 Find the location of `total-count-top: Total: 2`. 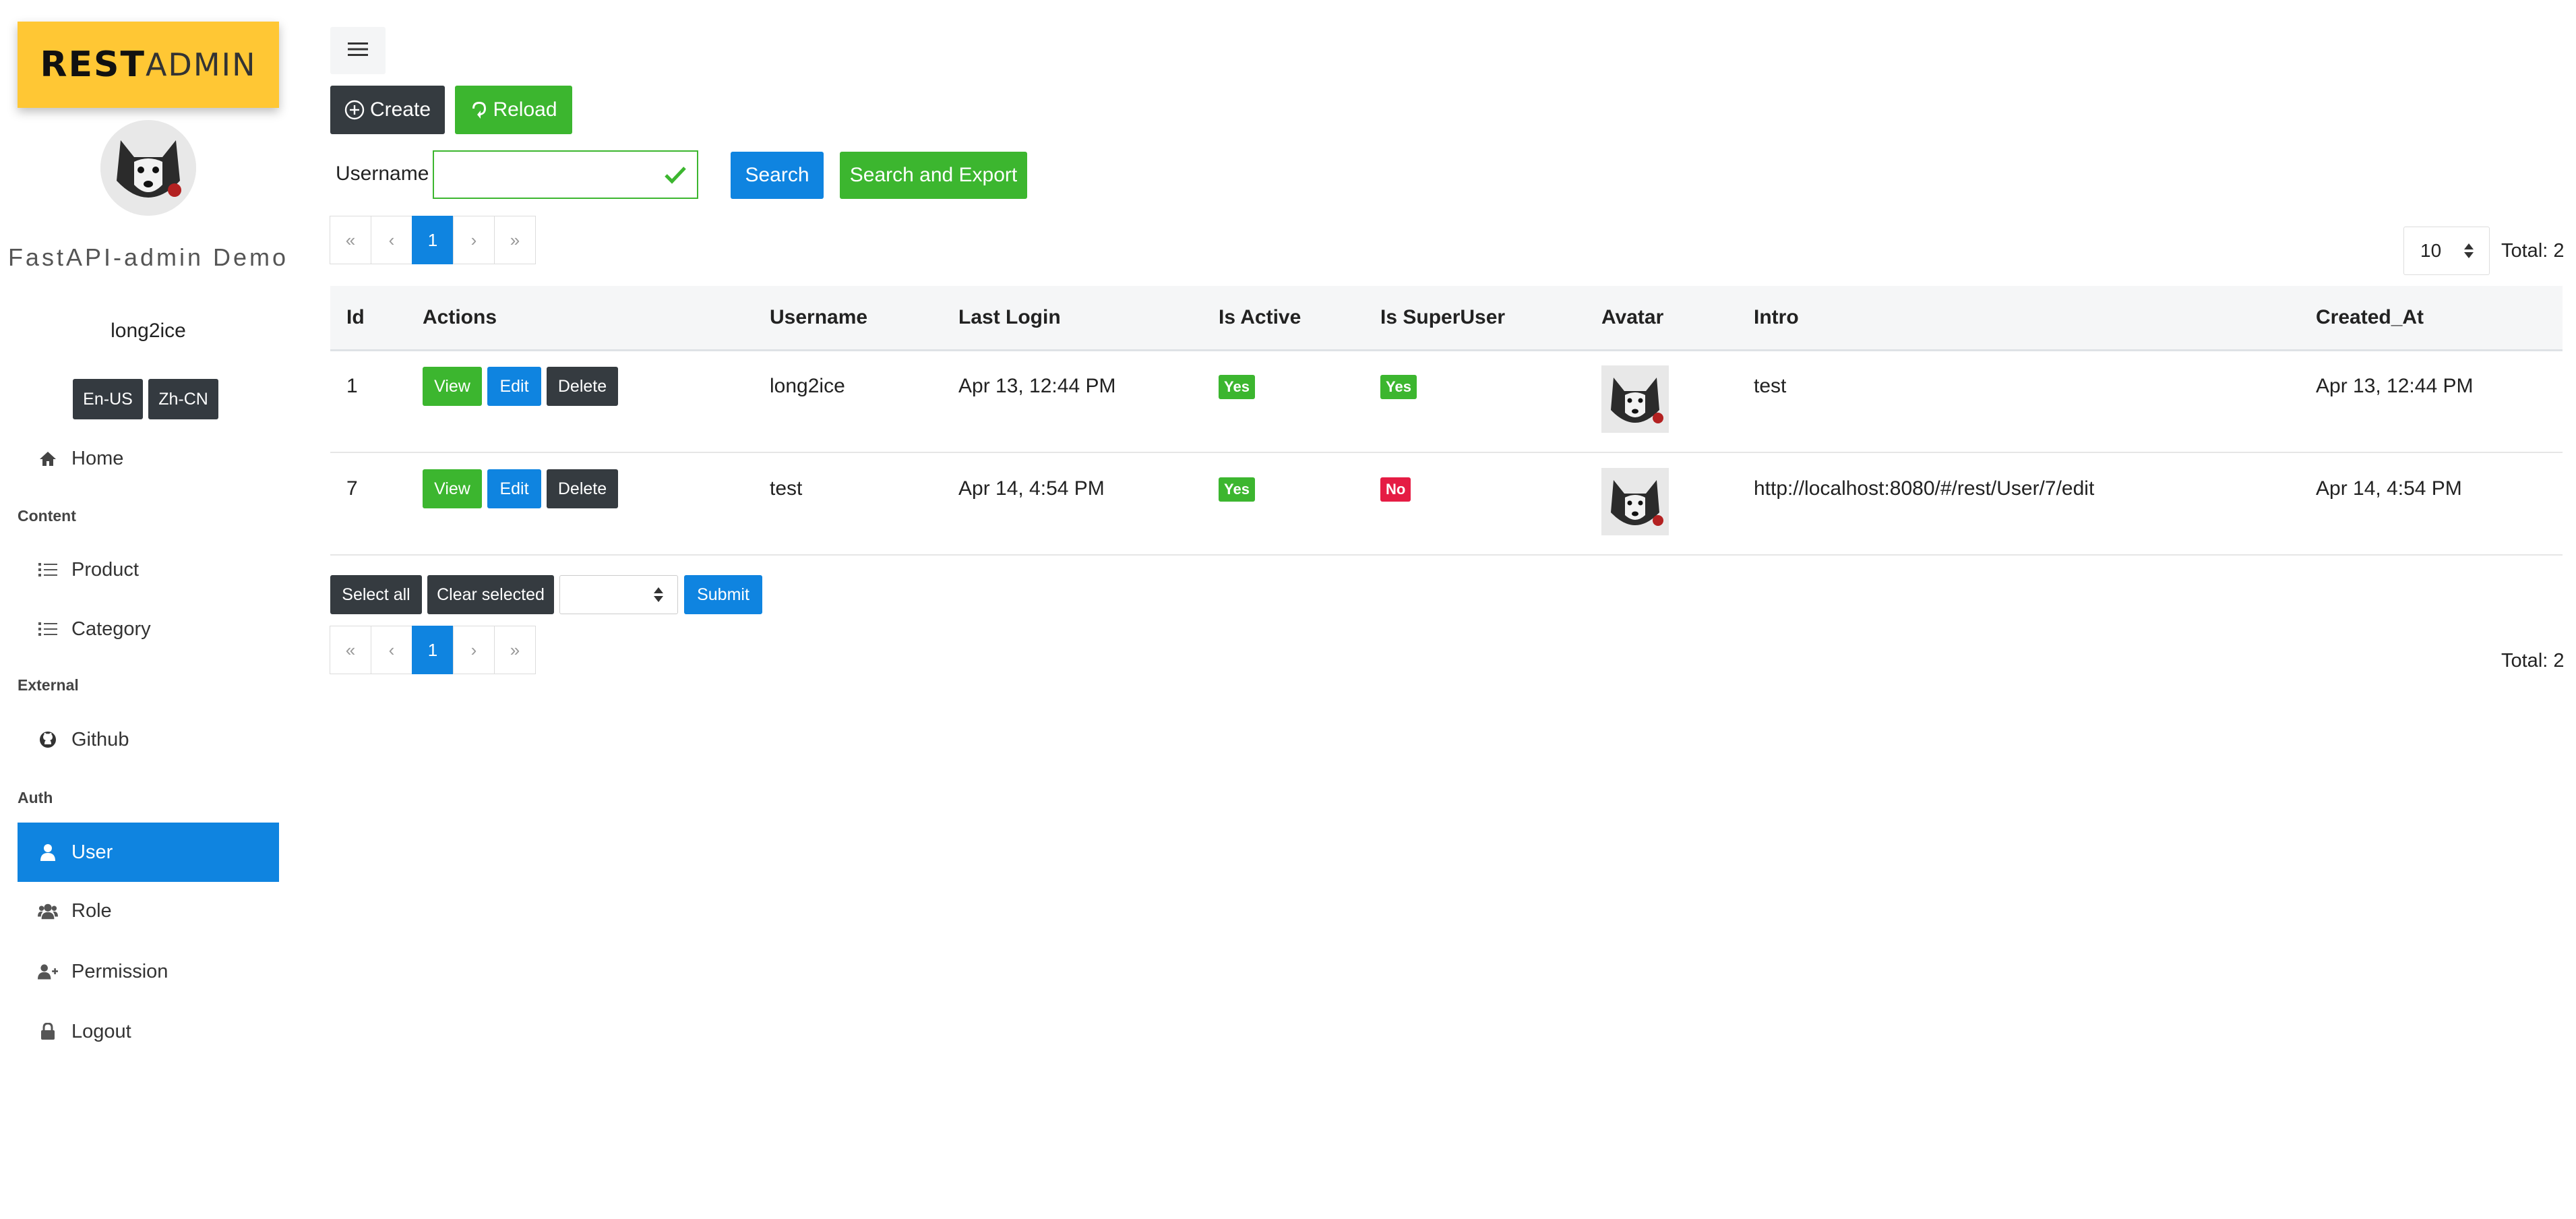

total-count-top: Total: 2 is located at coordinates (2533, 251).